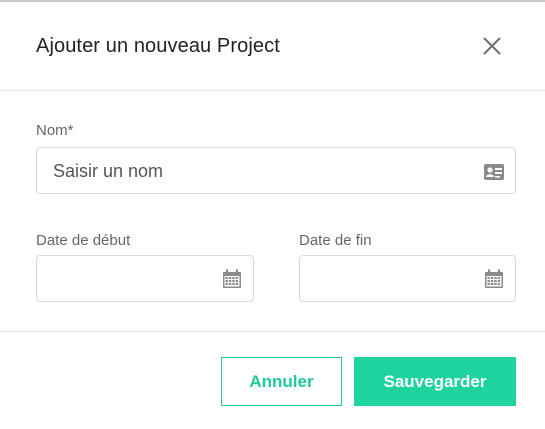 The height and width of the screenshot is (429, 545). What do you see at coordinates (494, 172) in the screenshot?
I see `id-card-icon` at bounding box center [494, 172].